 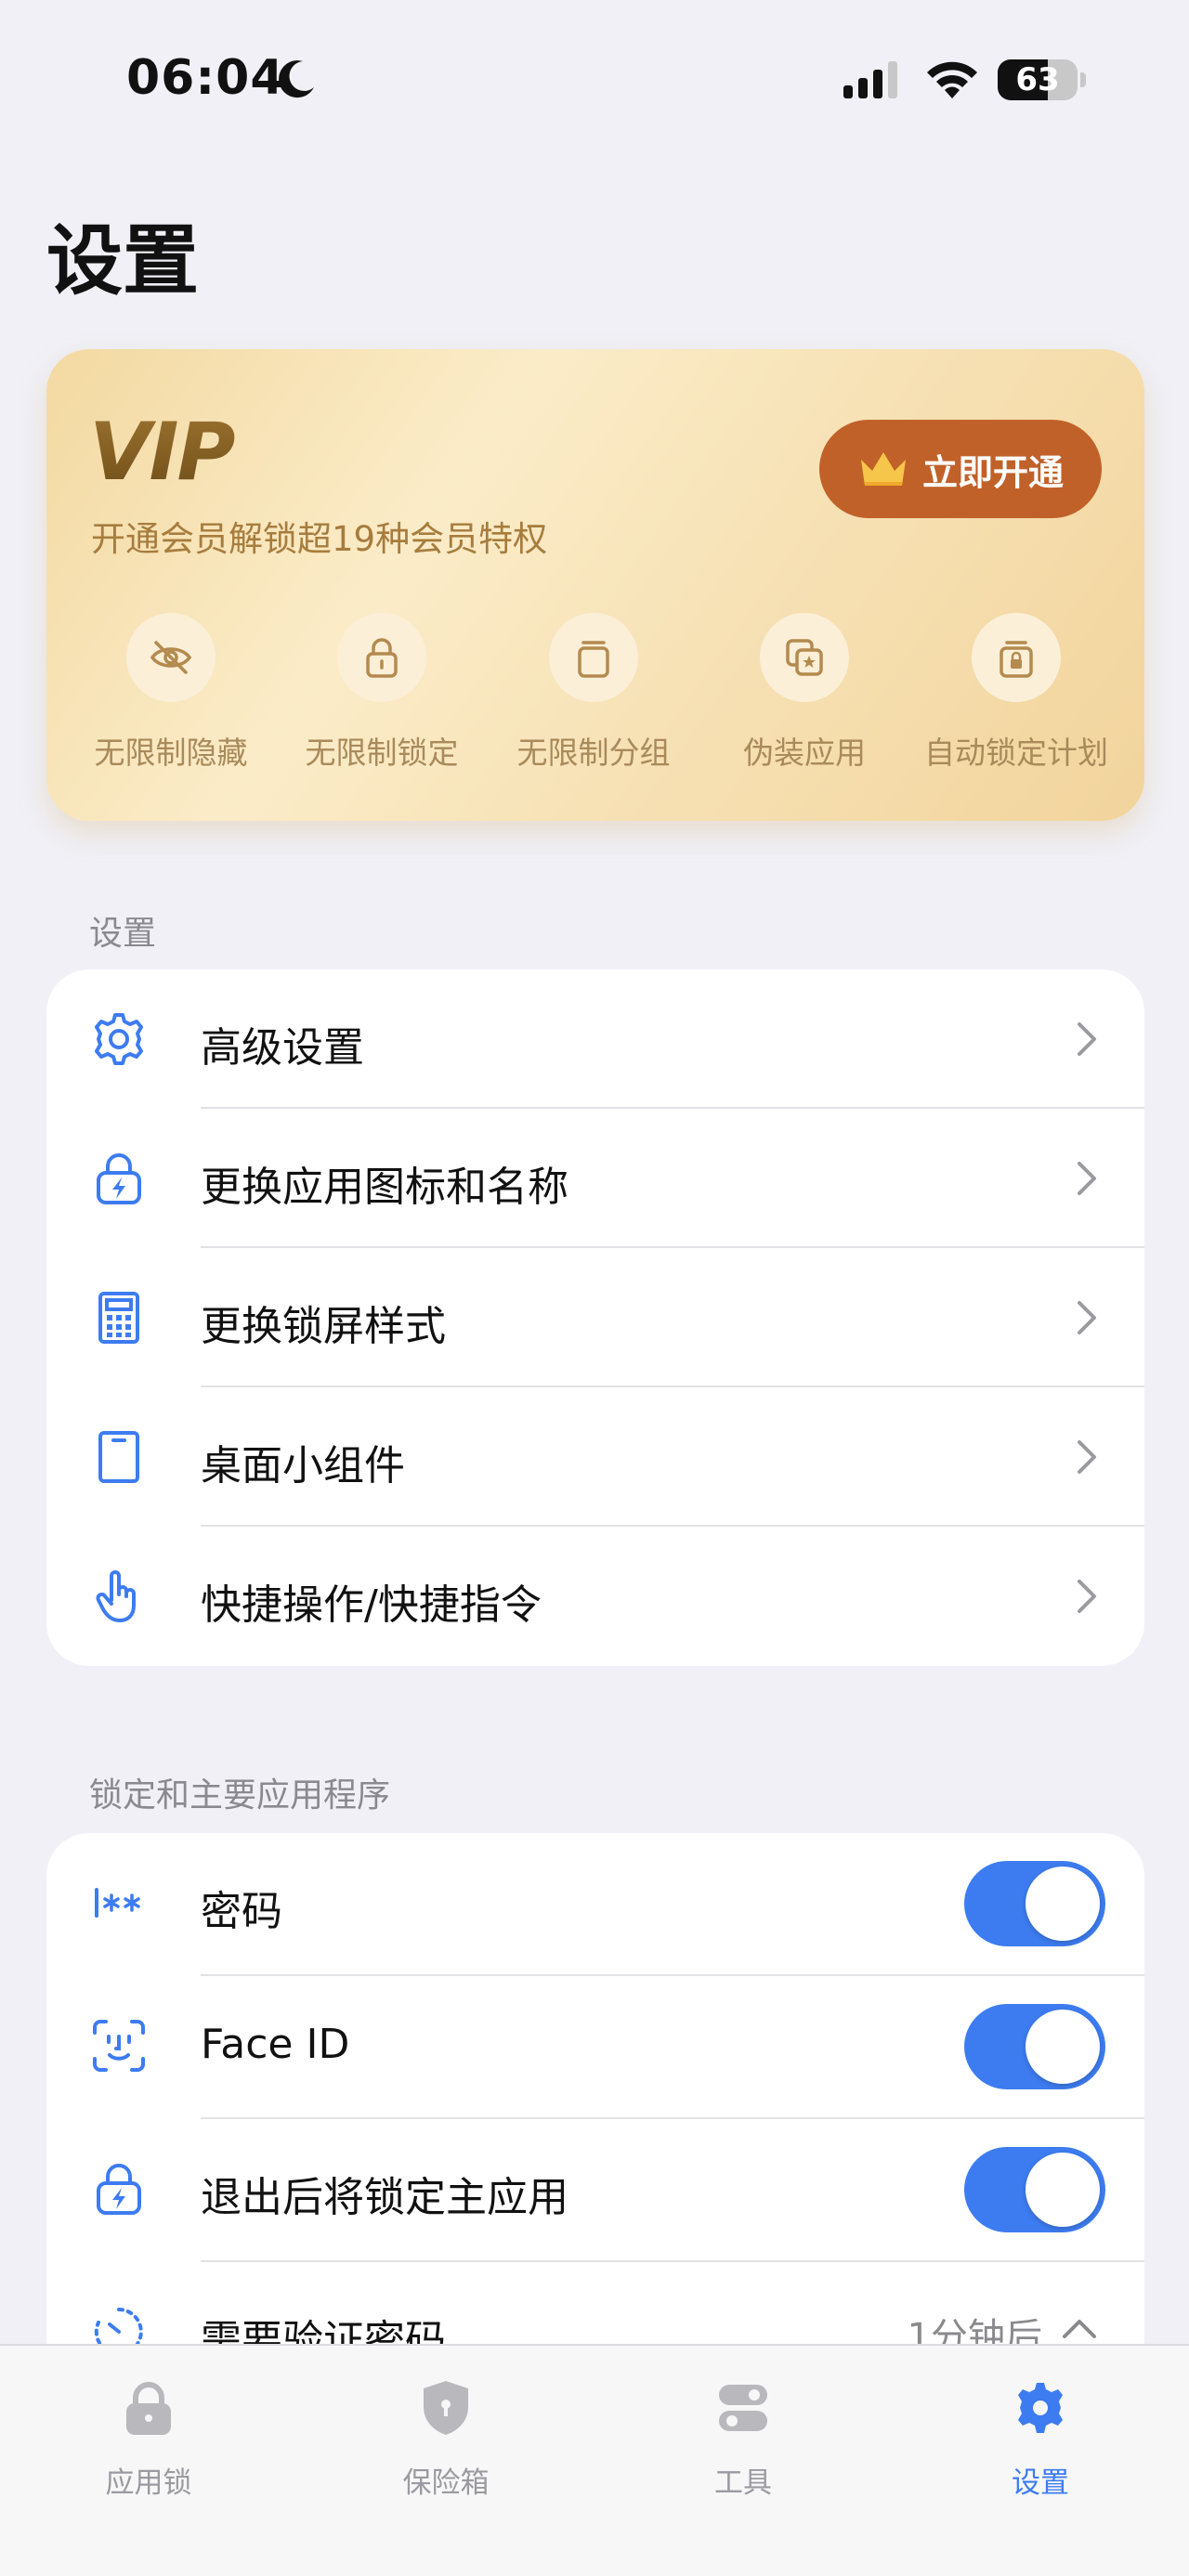 What do you see at coordinates (595, 2190) in the screenshot?
I see `row-lock-main-app-on-exit: 退出后将锁定主应用` at bounding box center [595, 2190].